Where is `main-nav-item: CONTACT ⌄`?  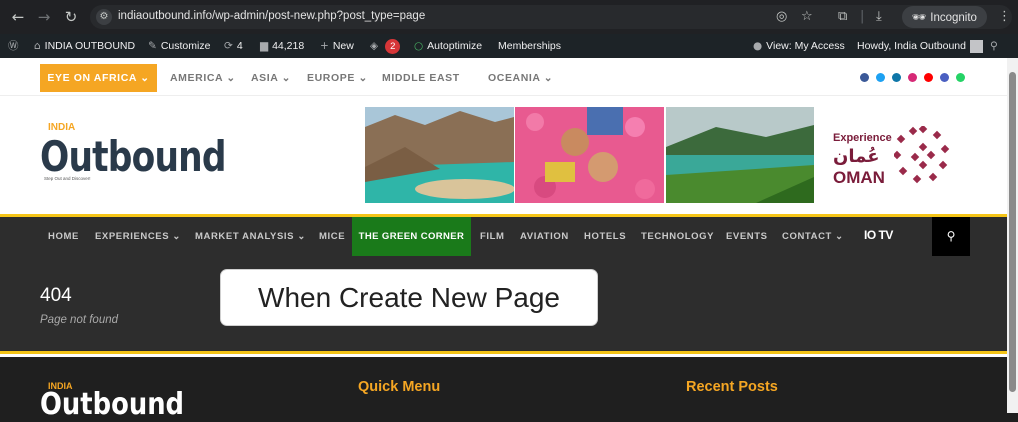
main-nav-item: CONTACT ⌄ is located at coordinates (813, 236).